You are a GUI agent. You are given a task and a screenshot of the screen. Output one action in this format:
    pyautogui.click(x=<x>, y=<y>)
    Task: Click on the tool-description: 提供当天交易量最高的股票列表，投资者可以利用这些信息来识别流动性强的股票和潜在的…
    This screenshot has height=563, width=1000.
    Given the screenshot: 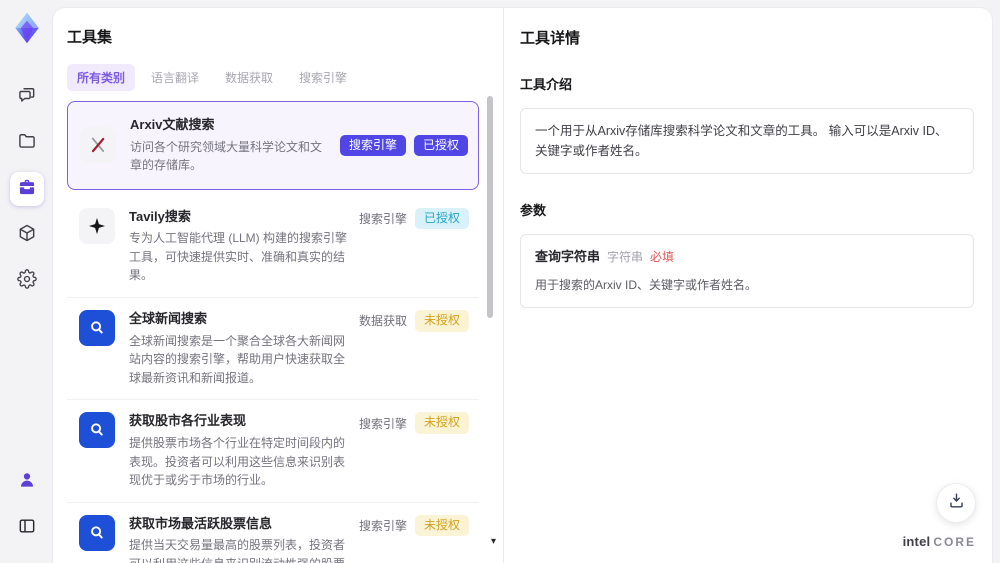 What is the action you would take?
    pyautogui.click(x=237, y=550)
    